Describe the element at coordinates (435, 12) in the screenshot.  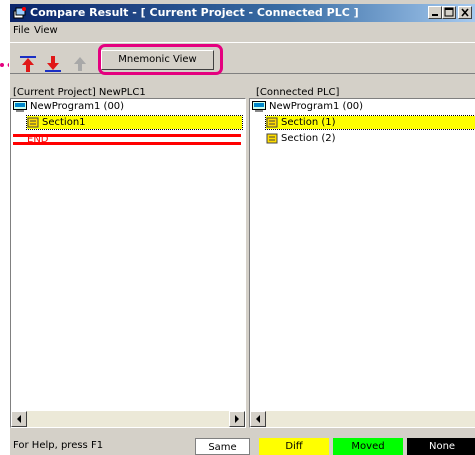
I see `minimize-button` at that location.